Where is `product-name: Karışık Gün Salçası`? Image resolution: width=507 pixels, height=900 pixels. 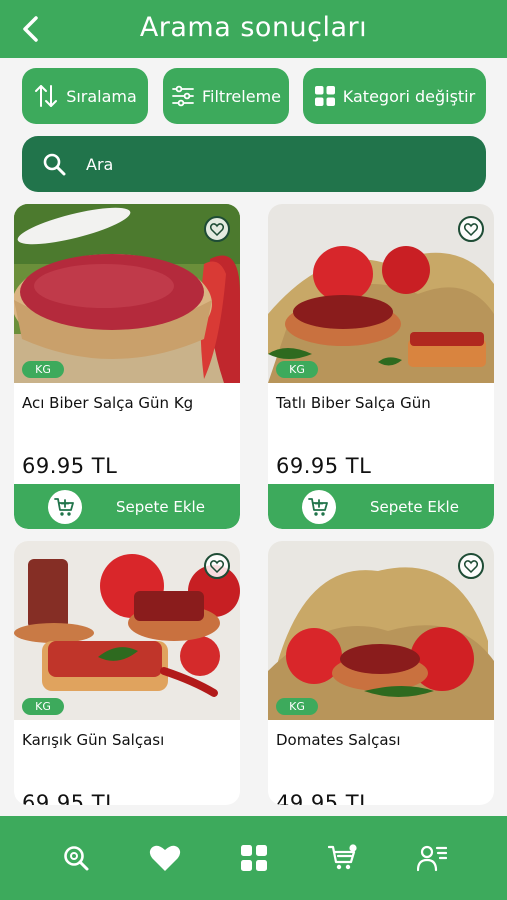
product-name: Karışık Gün Salçası is located at coordinates (93, 740).